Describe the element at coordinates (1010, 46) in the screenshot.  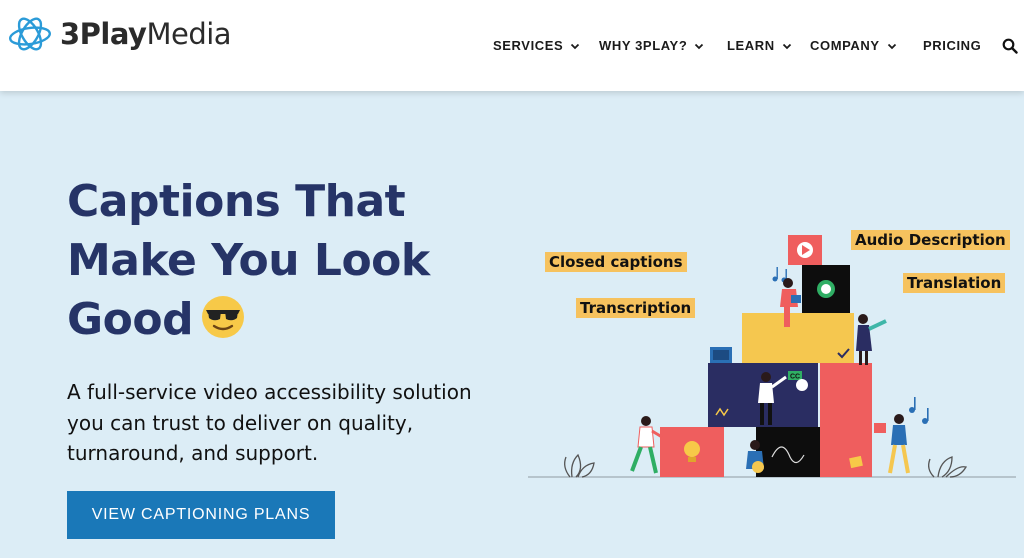
I see `search-icon` at that location.